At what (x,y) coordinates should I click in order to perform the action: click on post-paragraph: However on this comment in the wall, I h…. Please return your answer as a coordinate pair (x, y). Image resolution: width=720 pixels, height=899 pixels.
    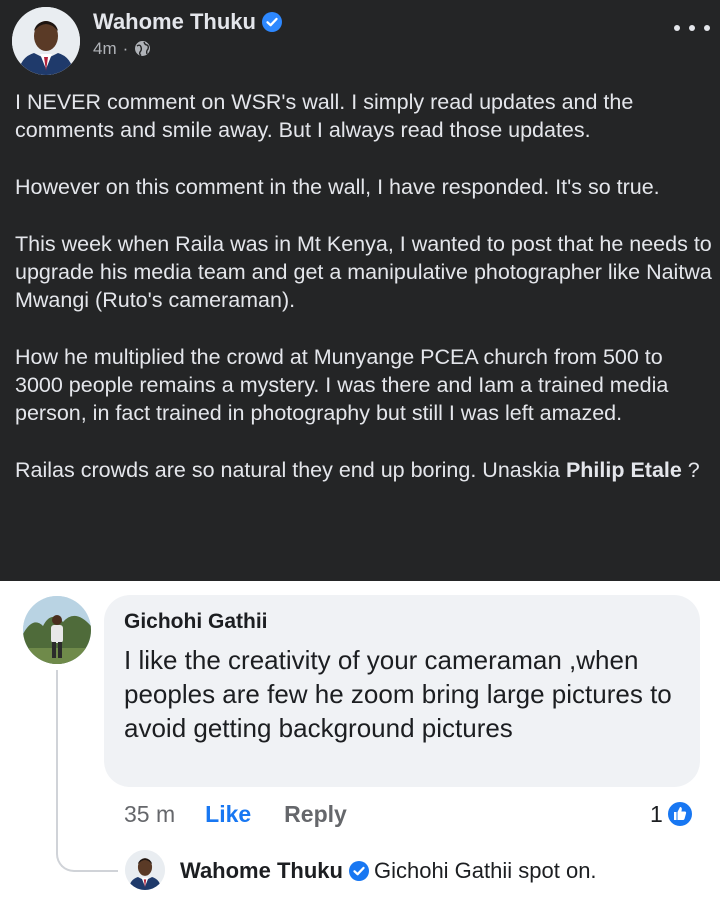
    Looking at the image, I should click on (337, 187).